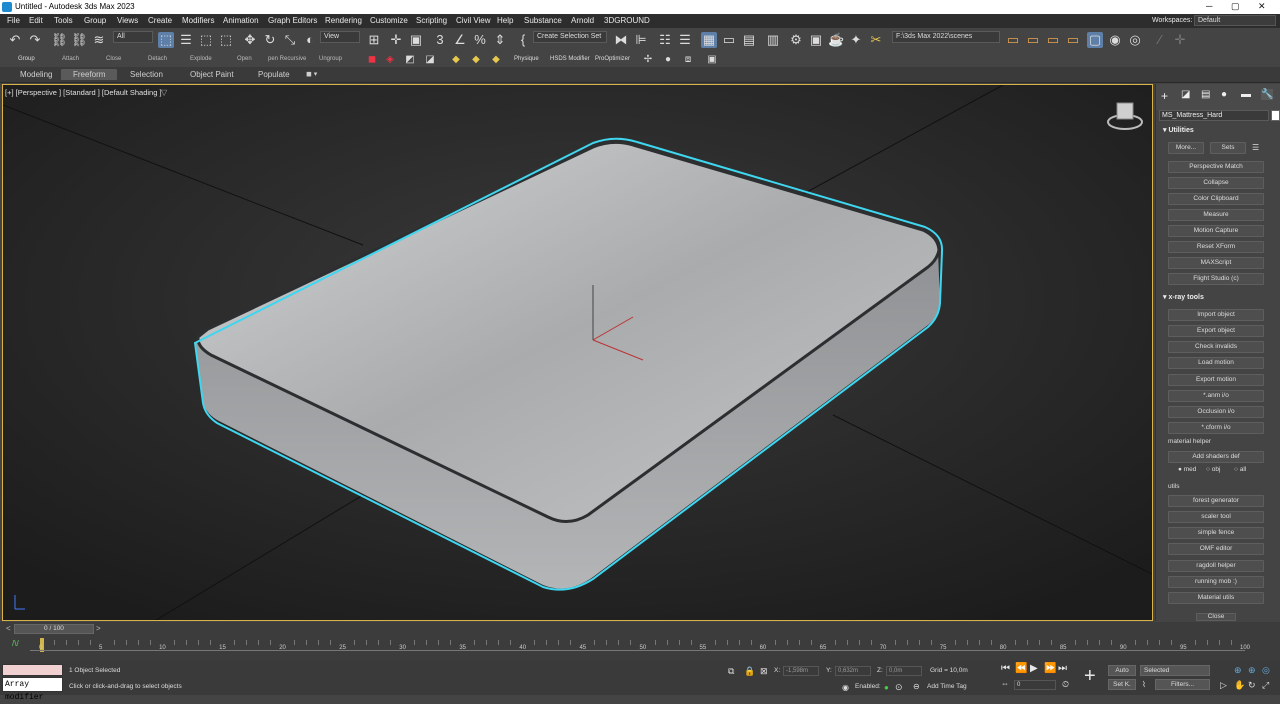  I want to click on selection-lock-icon: 🔒, so click(749, 671).